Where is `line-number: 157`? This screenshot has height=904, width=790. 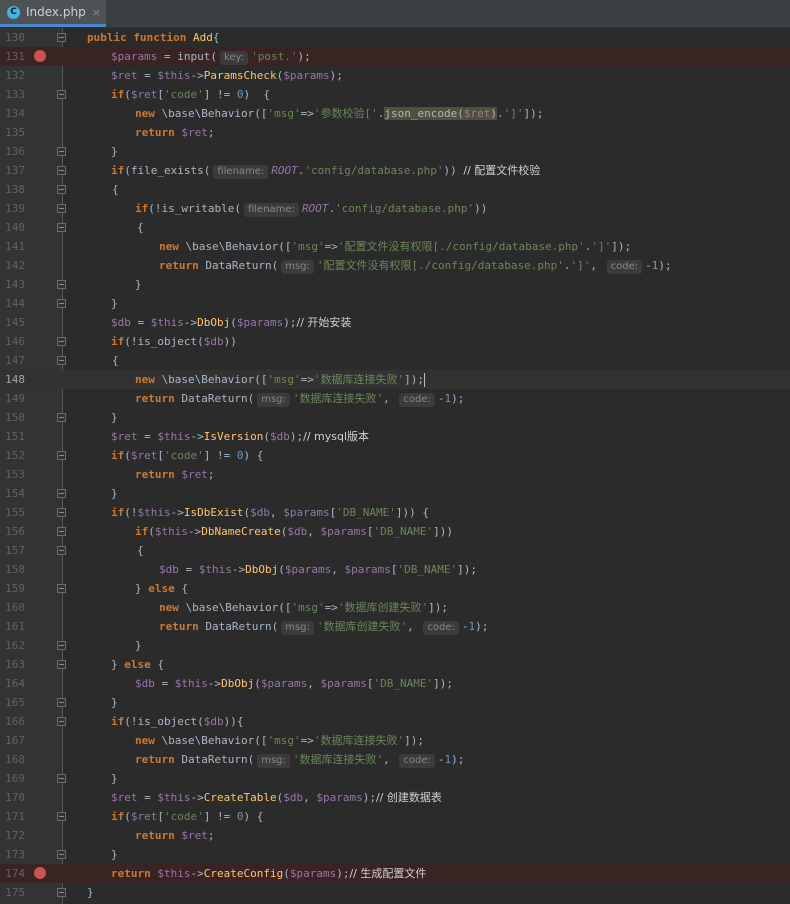 line-number: 157 is located at coordinates (12, 550).